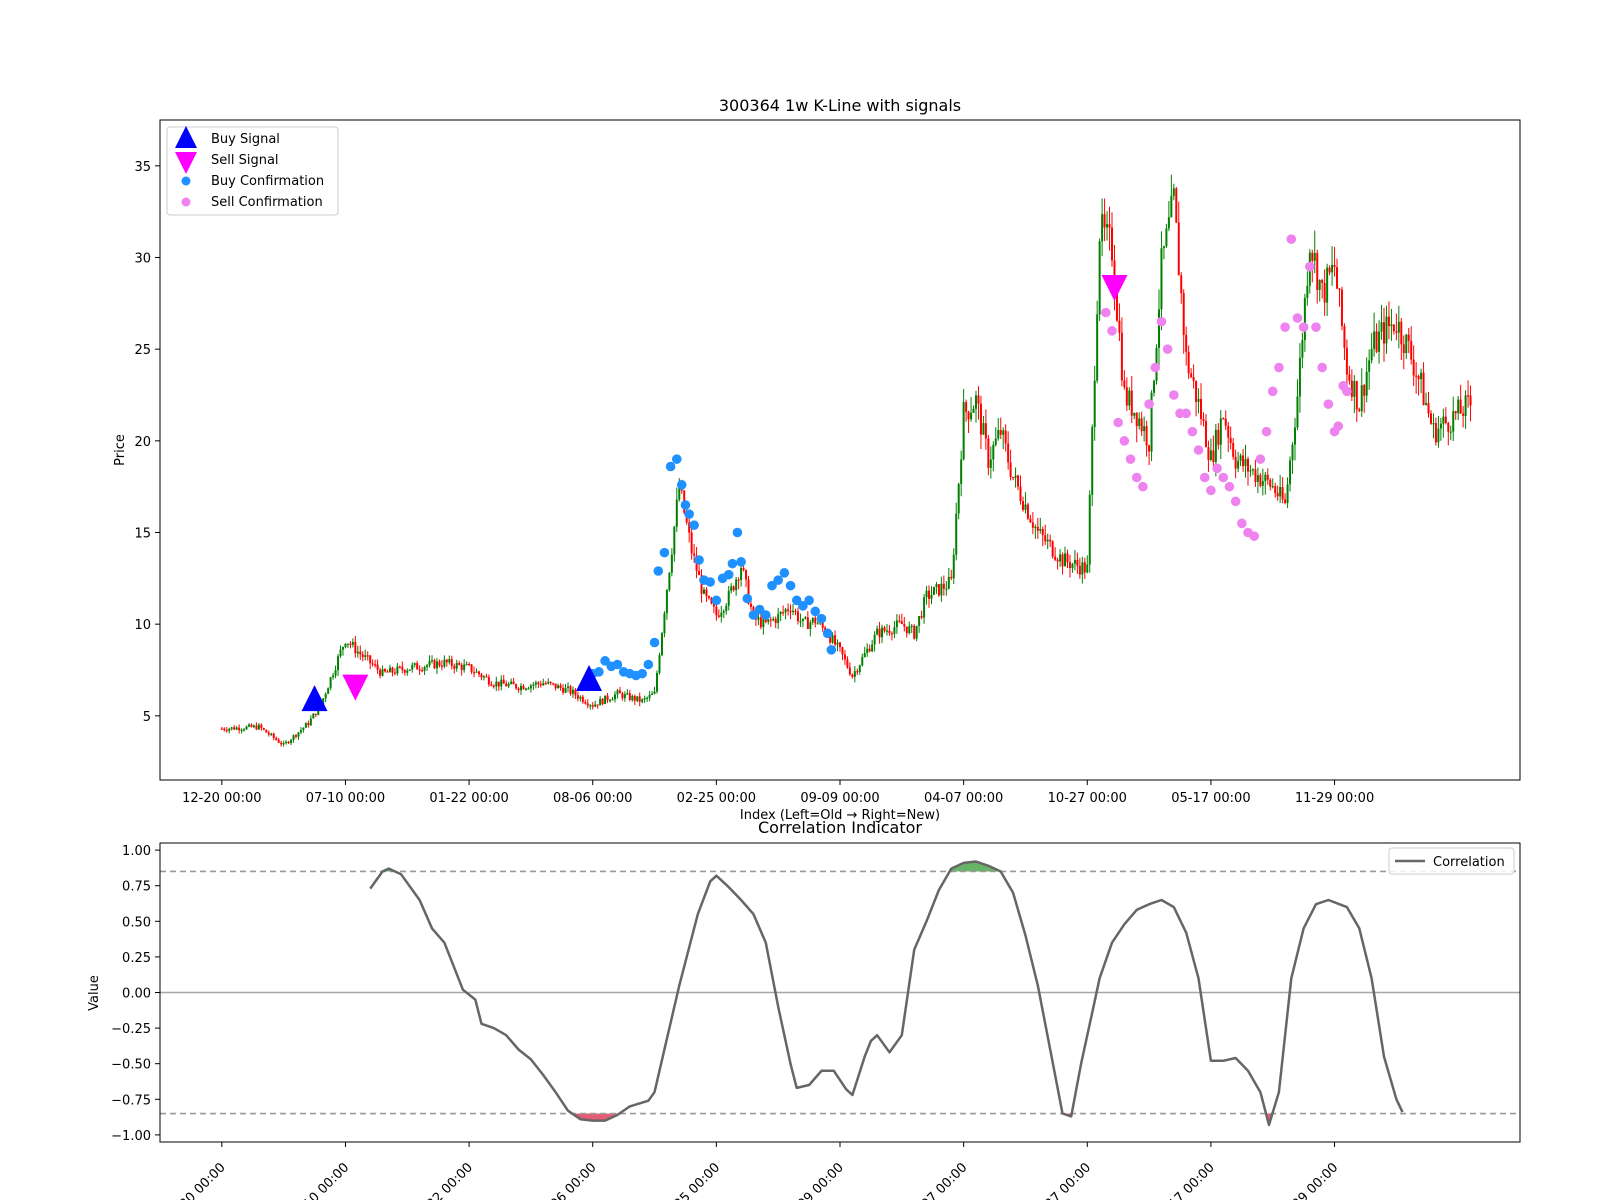 The image size is (1600, 1200). What do you see at coordinates (1308, 1180) in the screenshot?
I see `correlation-x-tick-label: 11-29 00:00` at bounding box center [1308, 1180].